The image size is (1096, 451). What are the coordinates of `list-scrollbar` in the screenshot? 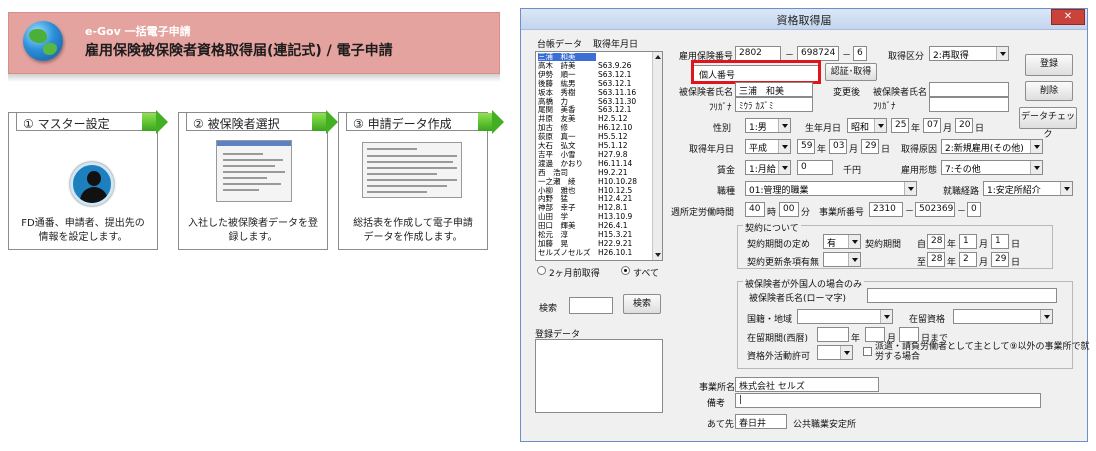 It's located at (657, 156).